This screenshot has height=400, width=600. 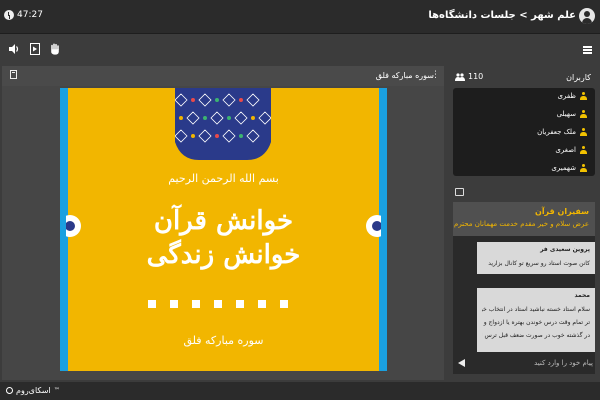 What do you see at coordinates (14, 50) in the screenshot?
I see `speaker-icon` at bounding box center [14, 50].